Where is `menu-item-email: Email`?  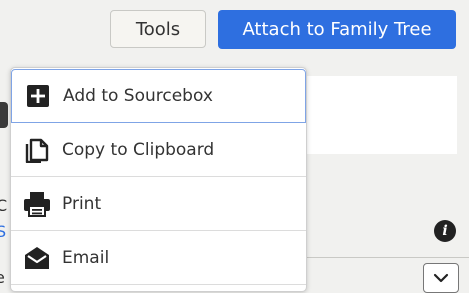
menu-item-email: Email is located at coordinates (158, 258).